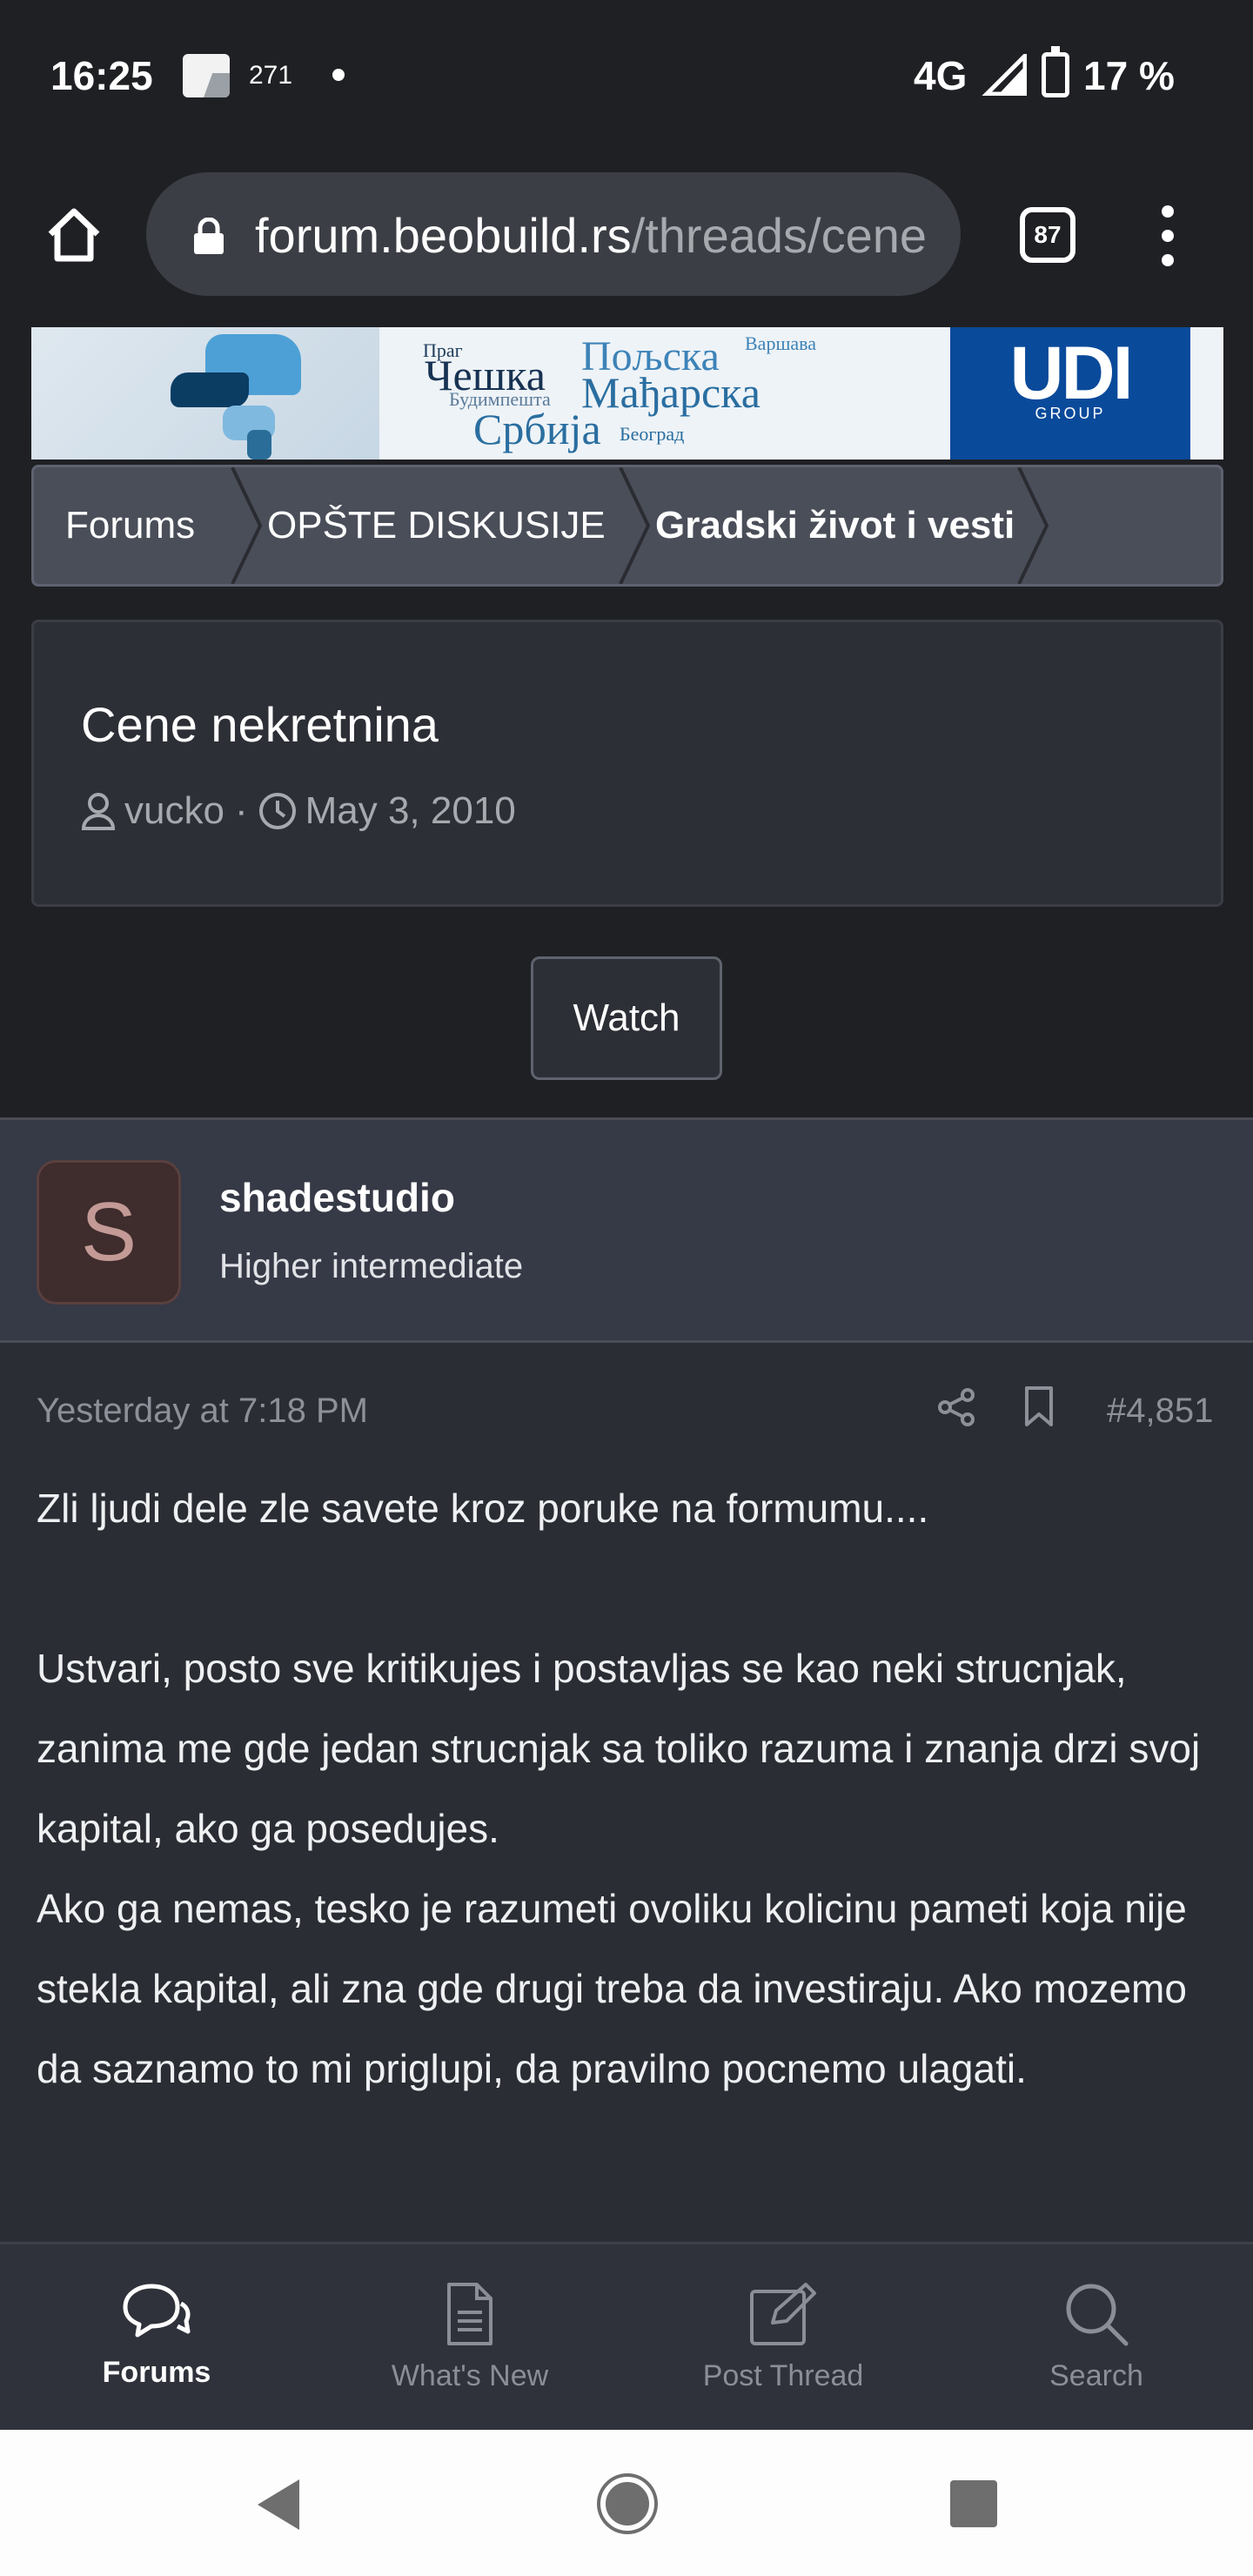 This screenshot has height=2576, width=1253. Describe the element at coordinates (277, 811) in the screenshot. I see `clock-icon` at that location.